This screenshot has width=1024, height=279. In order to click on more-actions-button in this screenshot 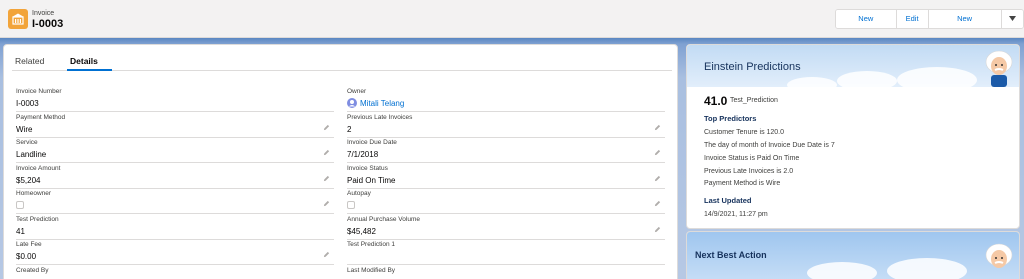, I will do `click(1012, 19)`.